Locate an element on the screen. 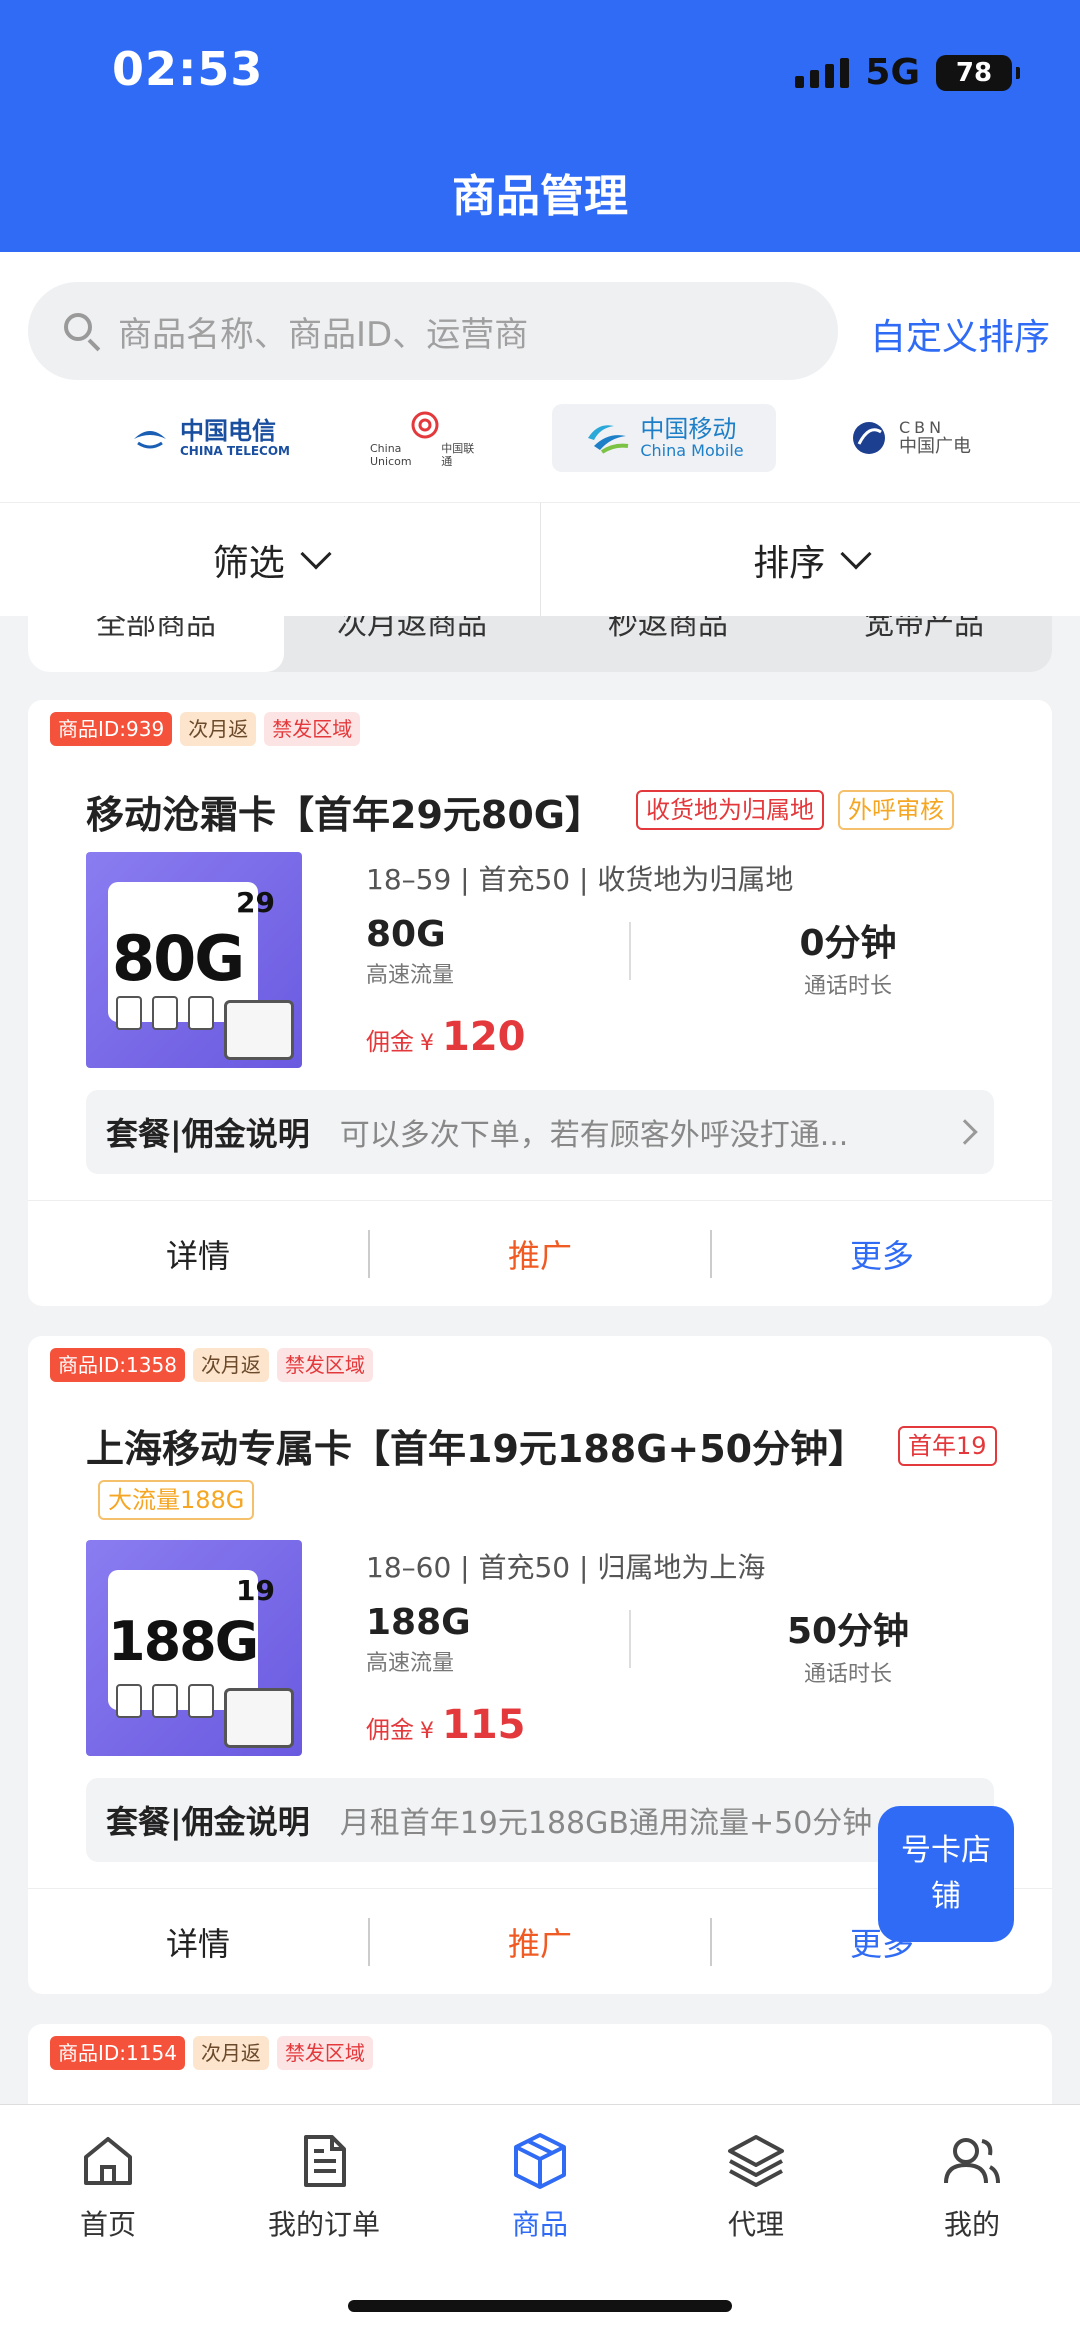  tab-instant: 秒返商品 is located at coordinates (668, 644).